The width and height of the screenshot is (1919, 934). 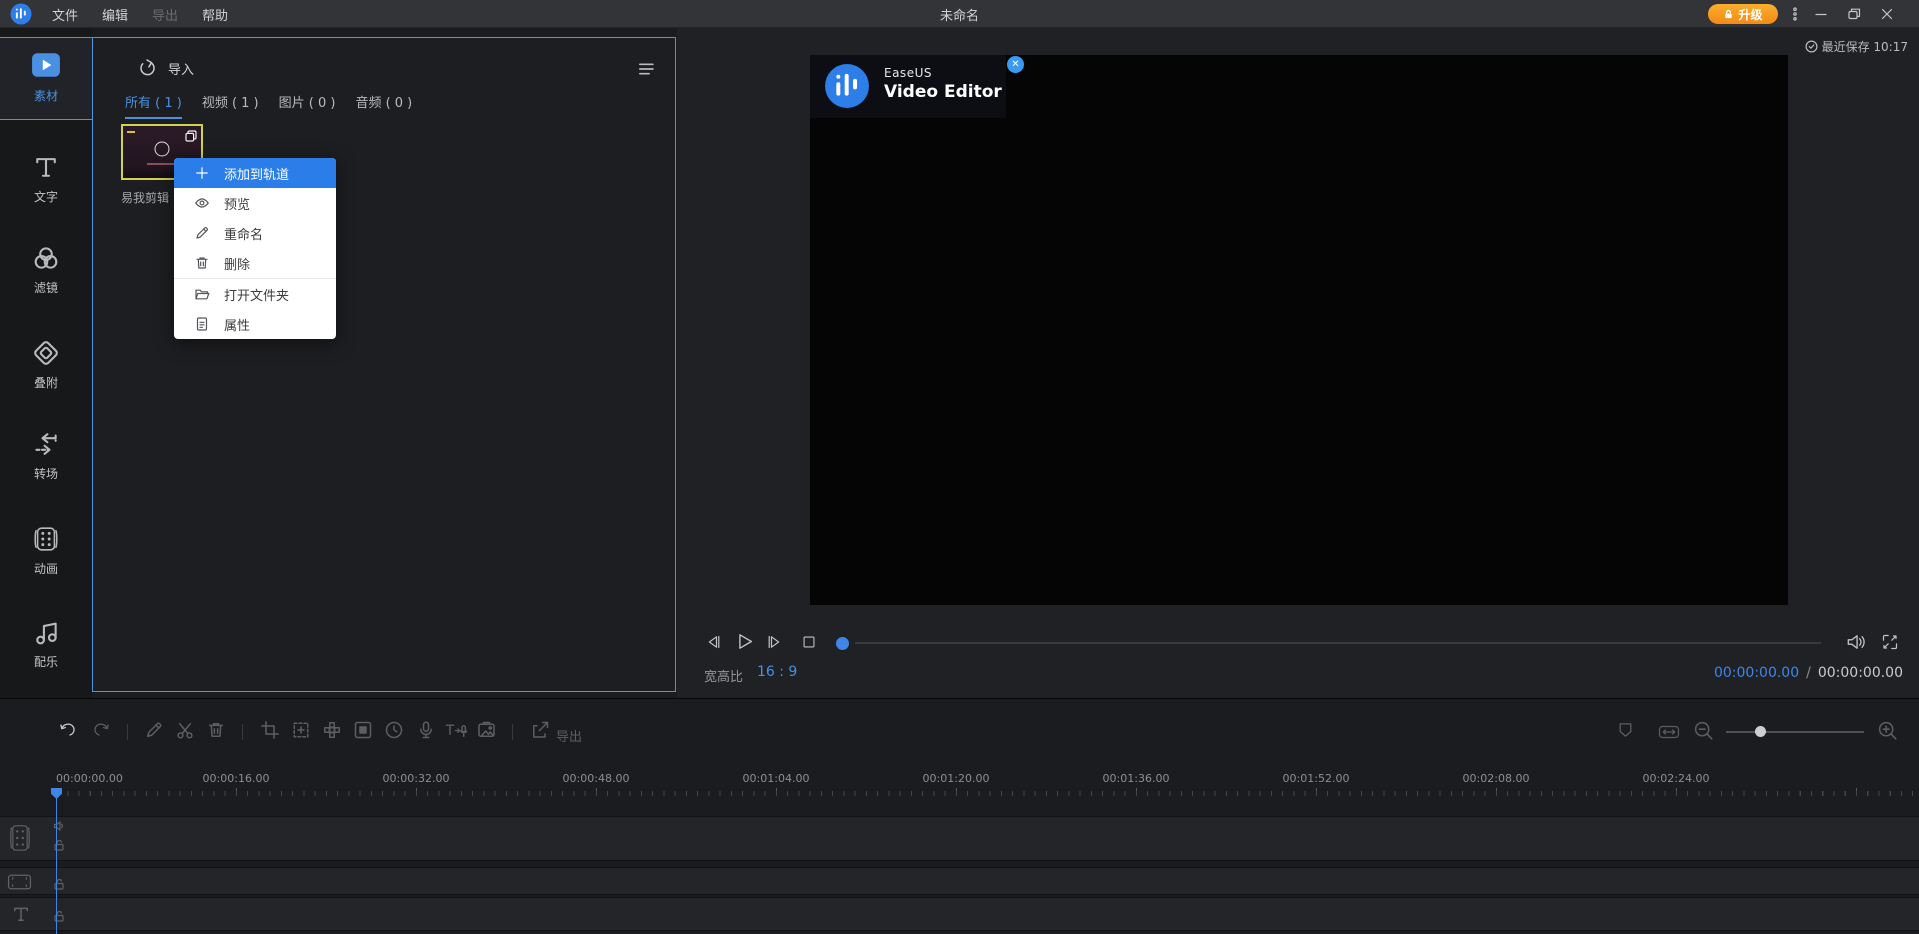 I want to click on clip-context-menu: 添加到轨道 预览 重命名 删除 打开文件夹 属性, so click(x=255, y=248).